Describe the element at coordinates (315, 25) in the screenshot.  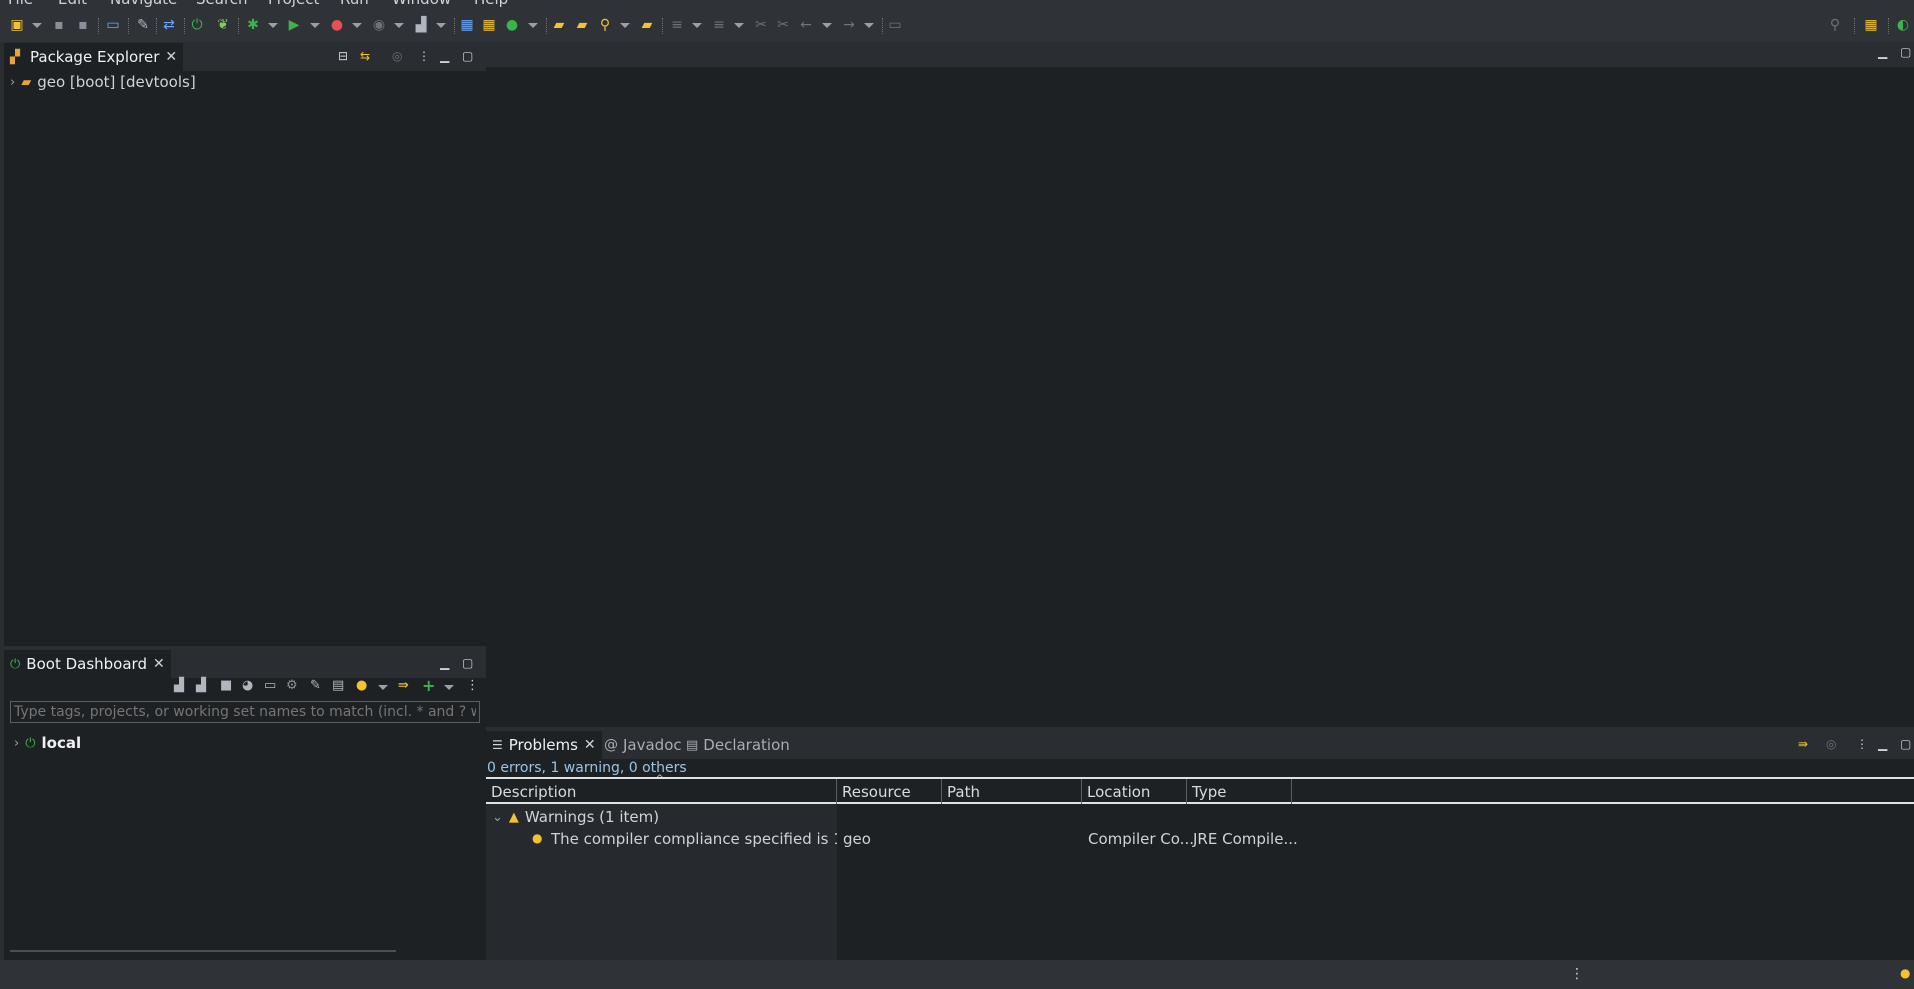
I see `run-dropdown-icon` at that location.